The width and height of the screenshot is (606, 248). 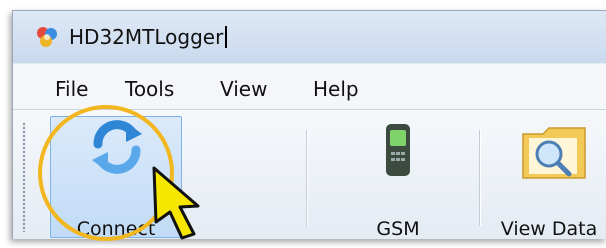 I want to click on connect-refresh-icon, so click(x=117, y=147).